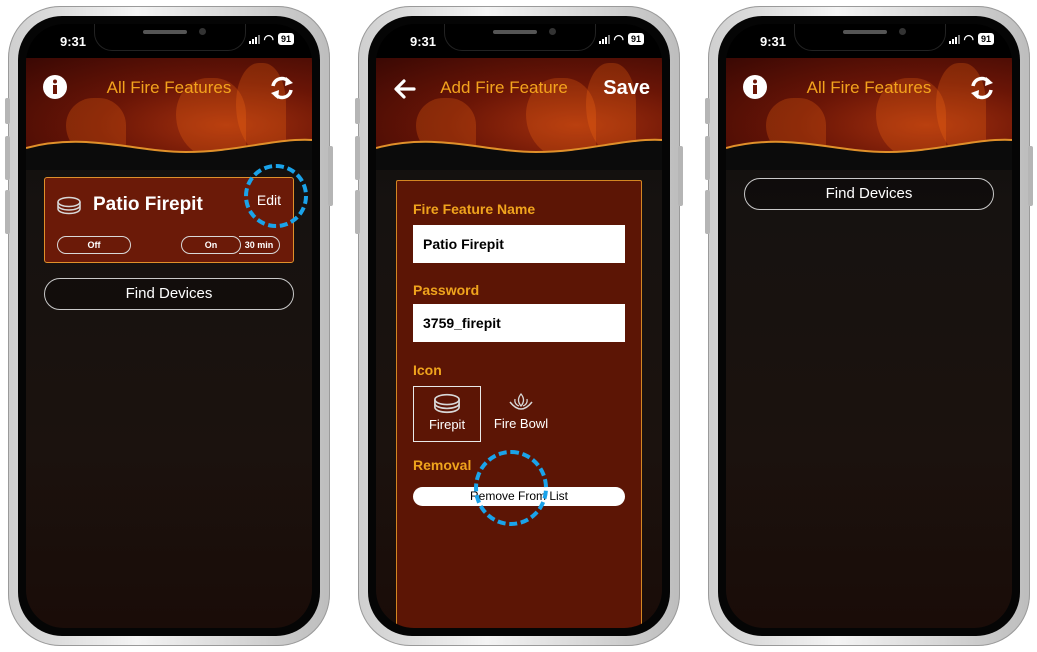 The height and width of the screenshot is (652, 1037). What do you see at coordinates (446, 290) in the screenshot?
I see `password-label: Password` at bounding box center [446, 290].